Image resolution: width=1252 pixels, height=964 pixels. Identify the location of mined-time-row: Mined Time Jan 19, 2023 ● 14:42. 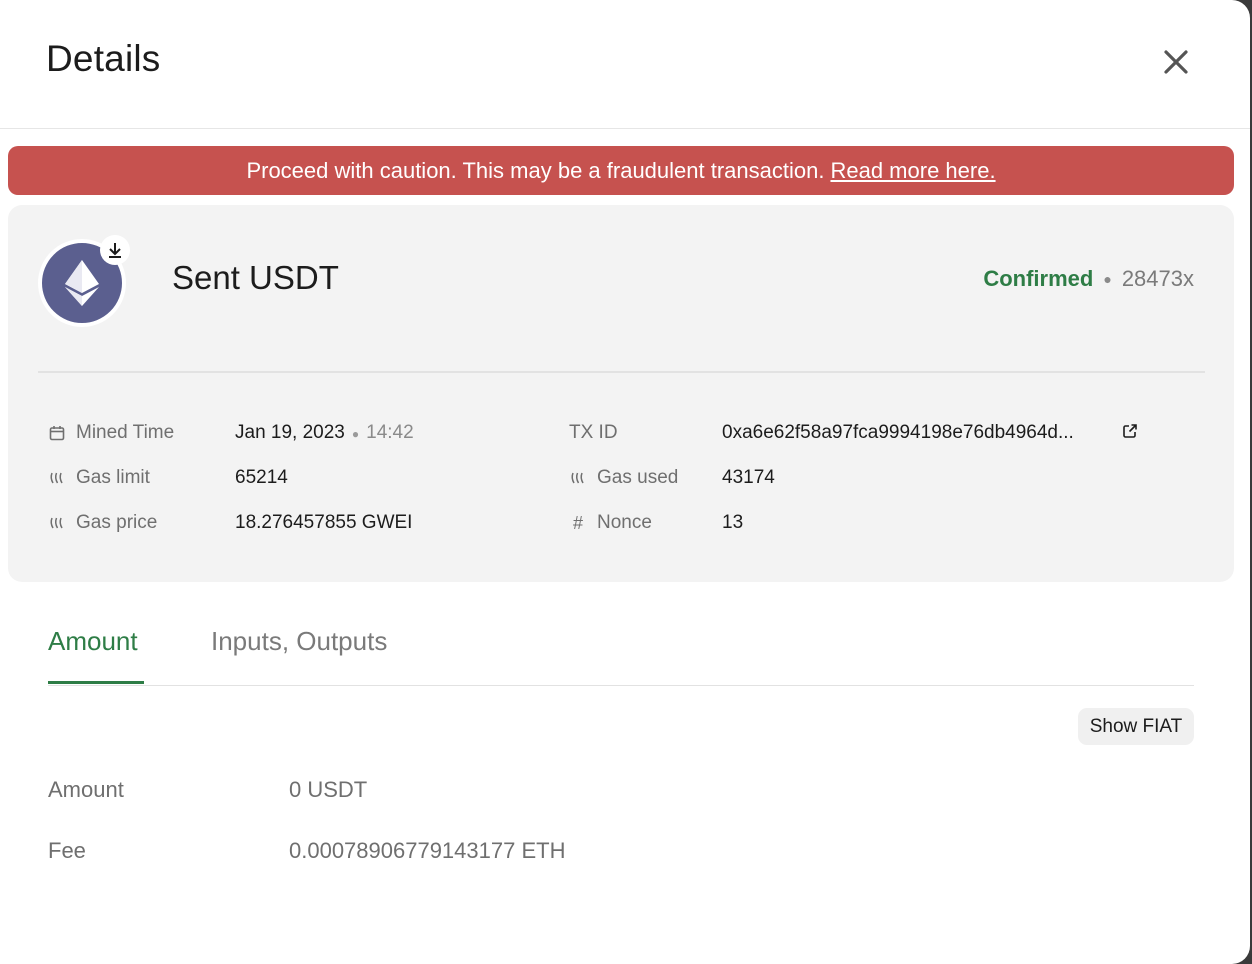
(298, 433).